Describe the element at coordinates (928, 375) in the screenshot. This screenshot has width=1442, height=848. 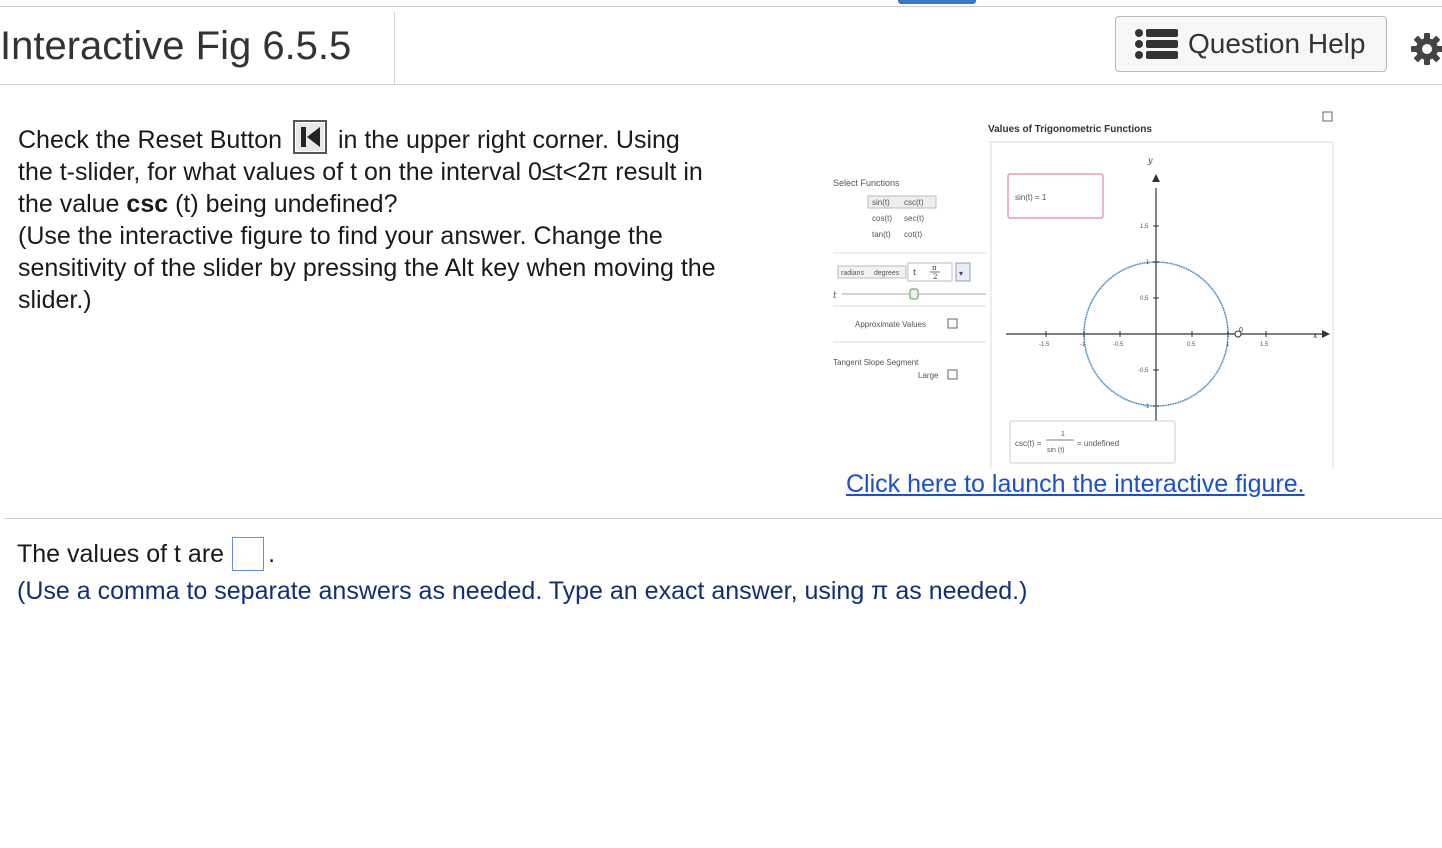
I see `large-label: Large` at that location.